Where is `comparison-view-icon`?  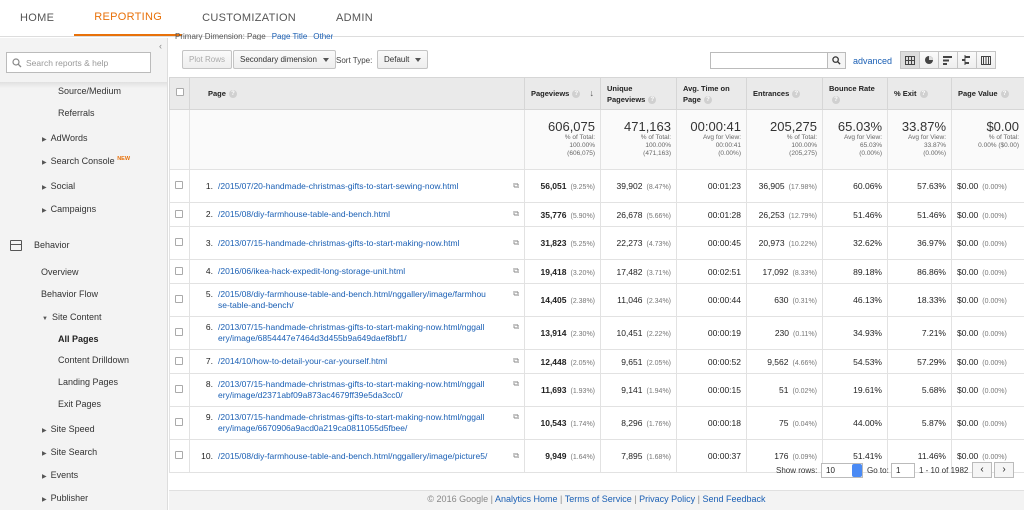 comparison-view-icon is located at coordinates (967, 60).